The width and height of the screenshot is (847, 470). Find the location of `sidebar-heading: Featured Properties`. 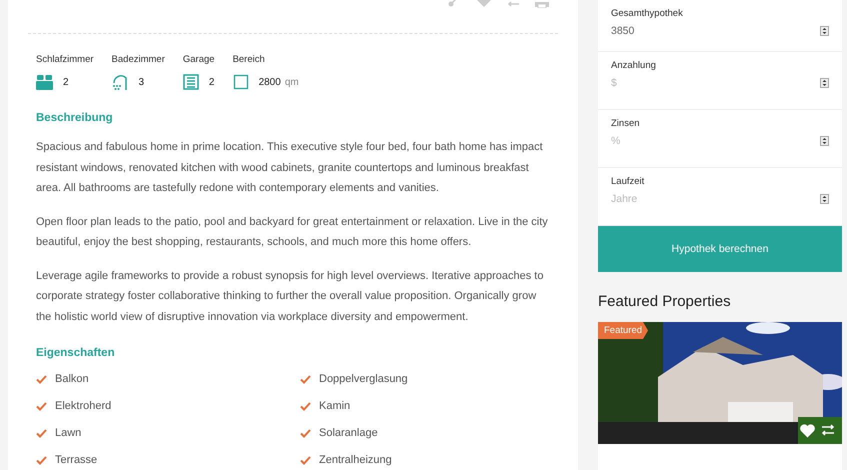

sidebar-heading: Featured Properties is located at coordinates (665, 302).